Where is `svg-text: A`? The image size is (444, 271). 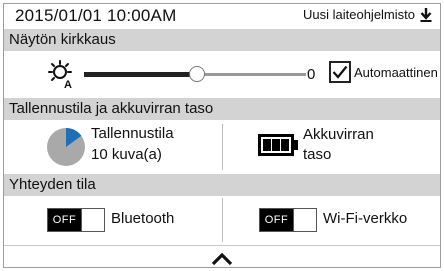 svg-text: A is located at coordinates (68, 84).